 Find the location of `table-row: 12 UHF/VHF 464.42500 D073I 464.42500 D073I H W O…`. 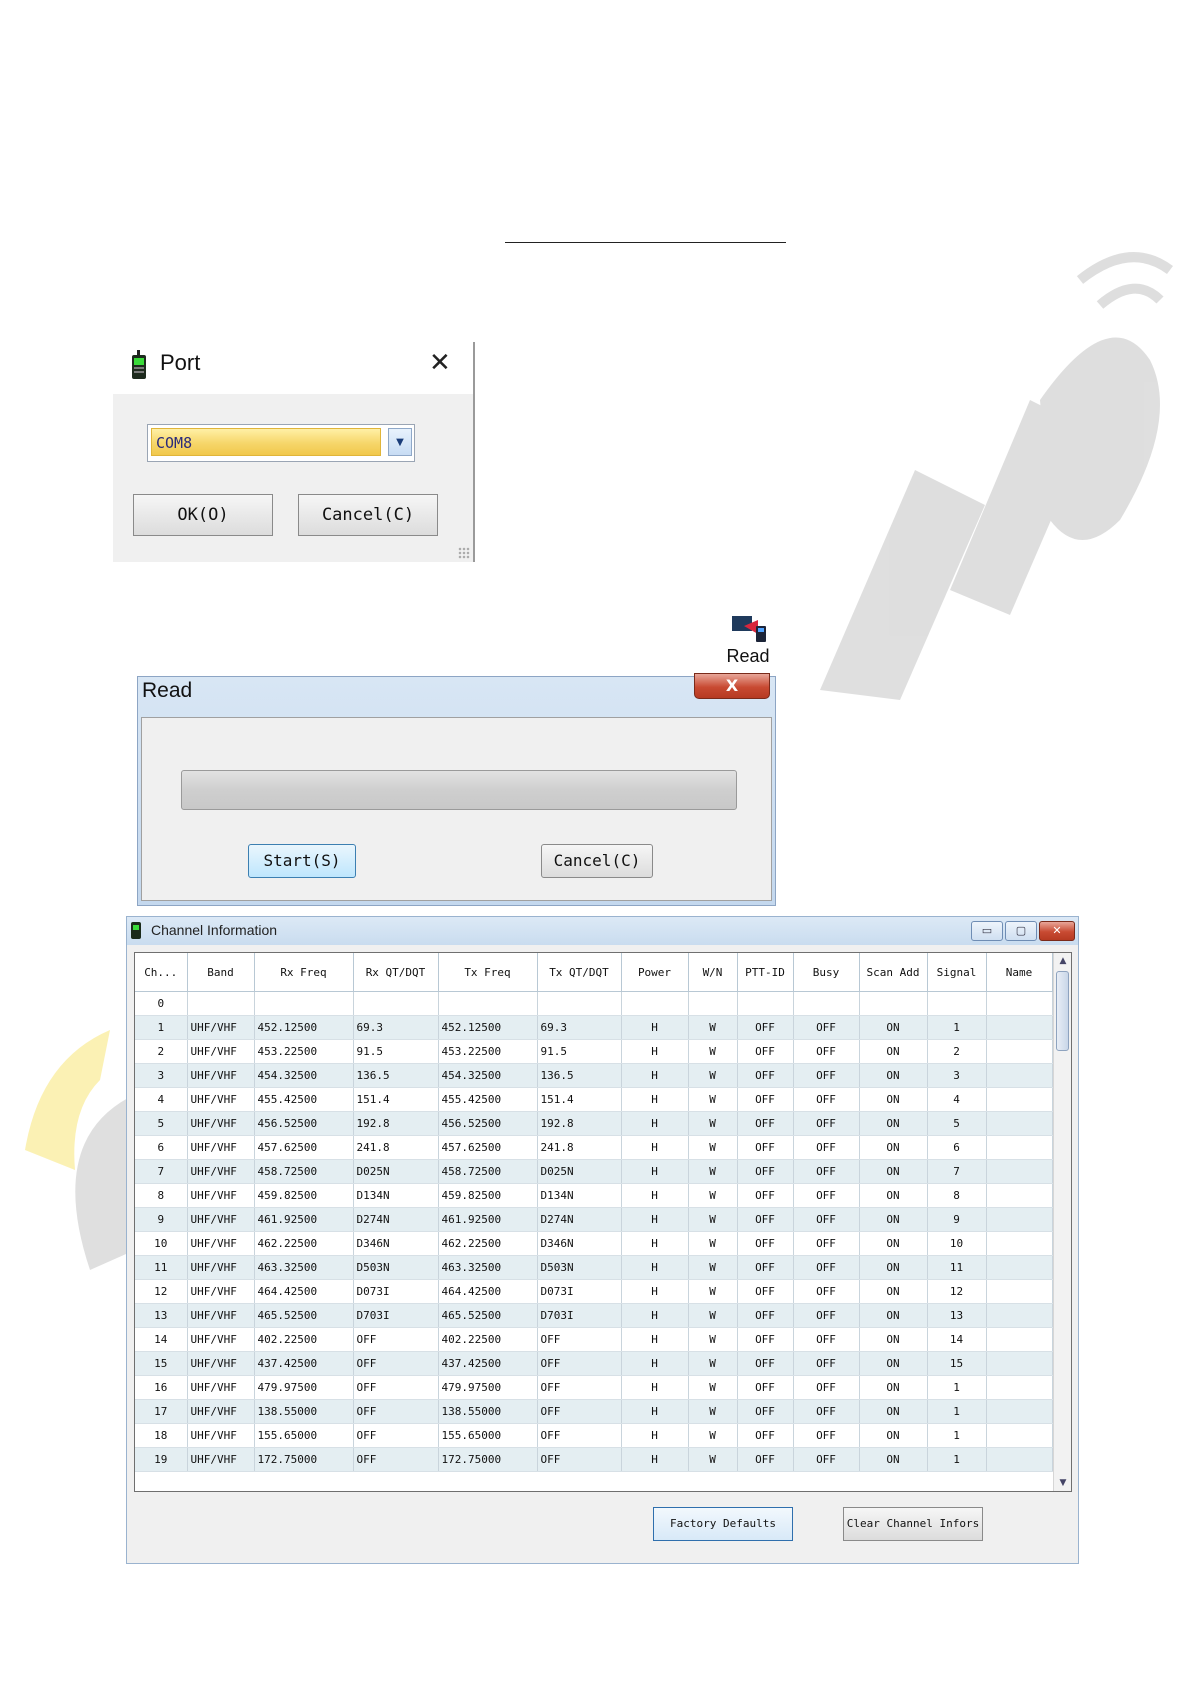

table-row: 12 UHF/VHF 464.42500 D073I 464.42500 D073I H W O… is located at coordinates (594, 1291).